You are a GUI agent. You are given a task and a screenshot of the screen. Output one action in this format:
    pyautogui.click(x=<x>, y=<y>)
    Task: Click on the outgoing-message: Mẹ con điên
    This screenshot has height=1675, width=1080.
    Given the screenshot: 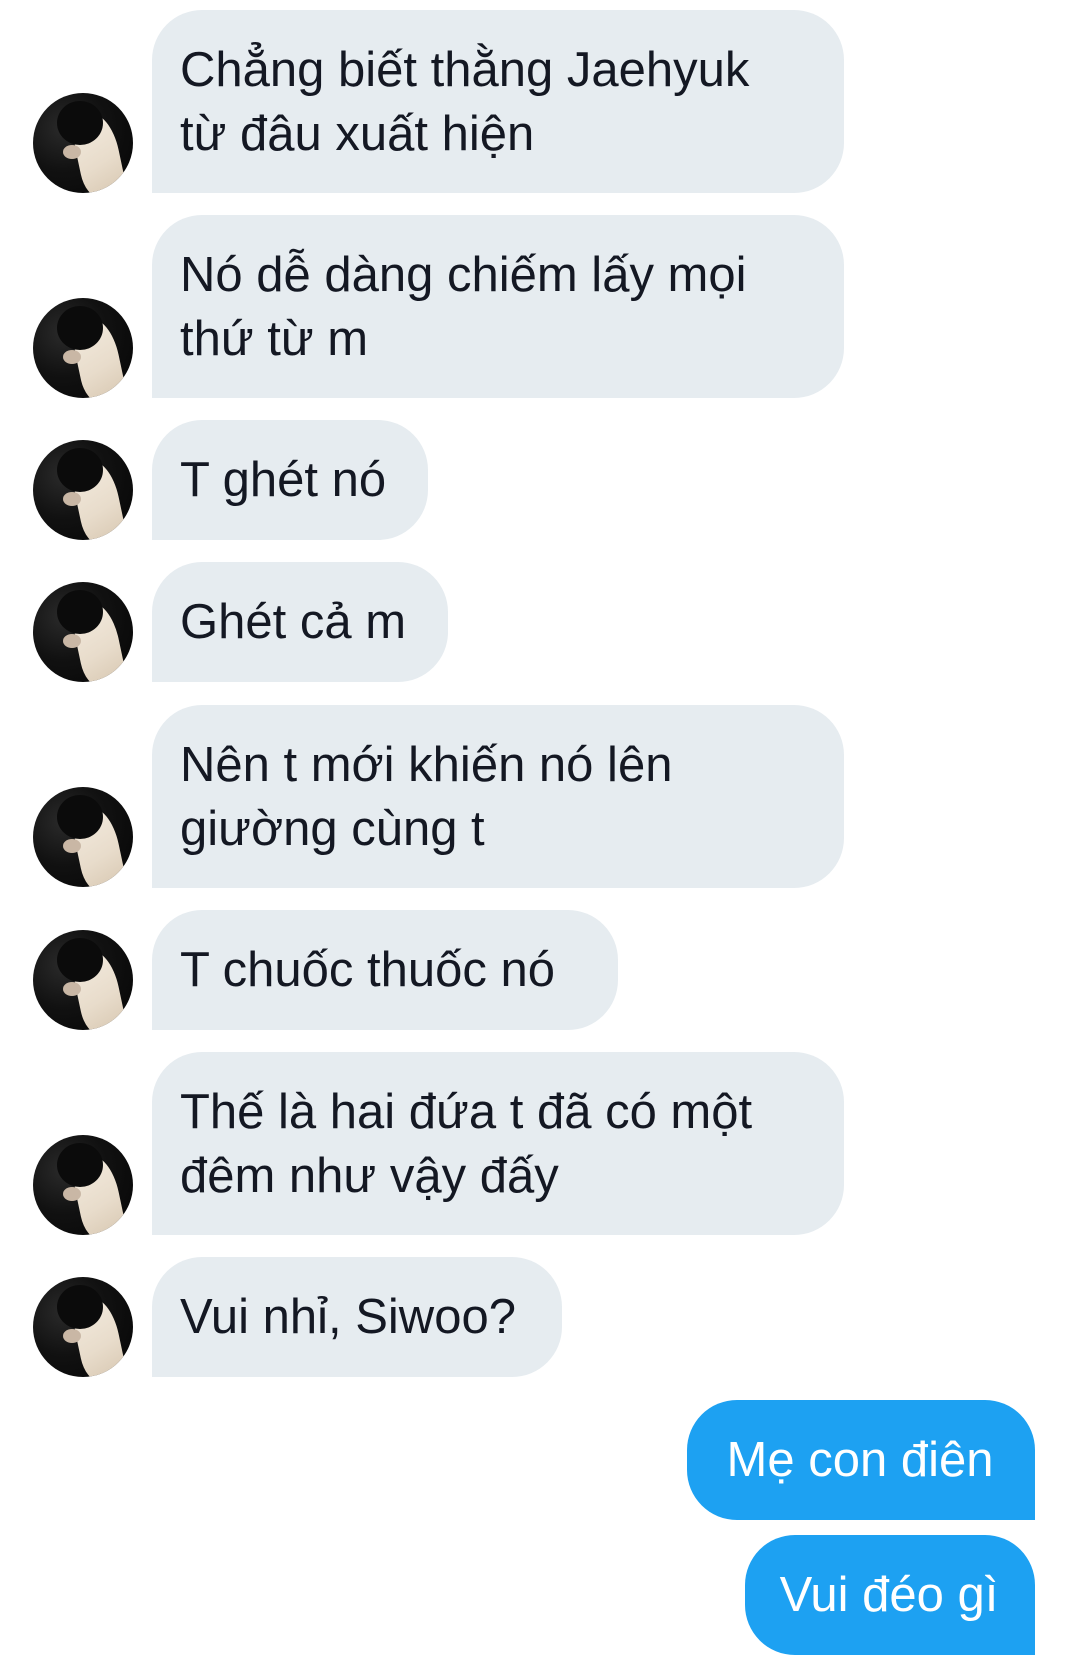 What is the action you would take?
    pyautogui.click(x=861, y=1460)
    